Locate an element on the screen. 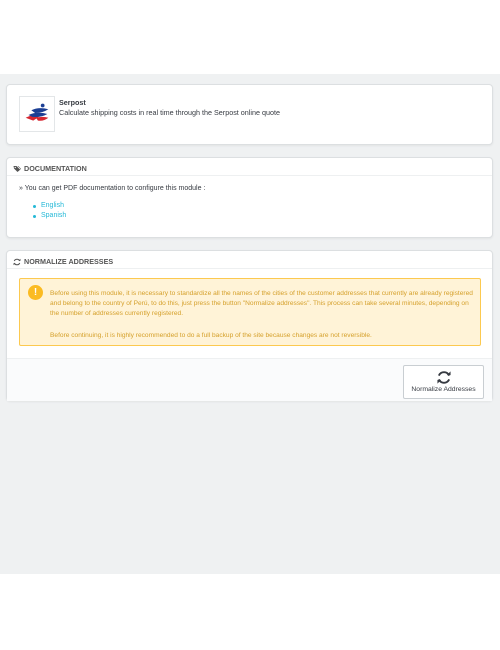 This screenshot has height=650, width=500. normalize-heading: NORMALIZE ADDRESSES is located at coordinates (249, 260).